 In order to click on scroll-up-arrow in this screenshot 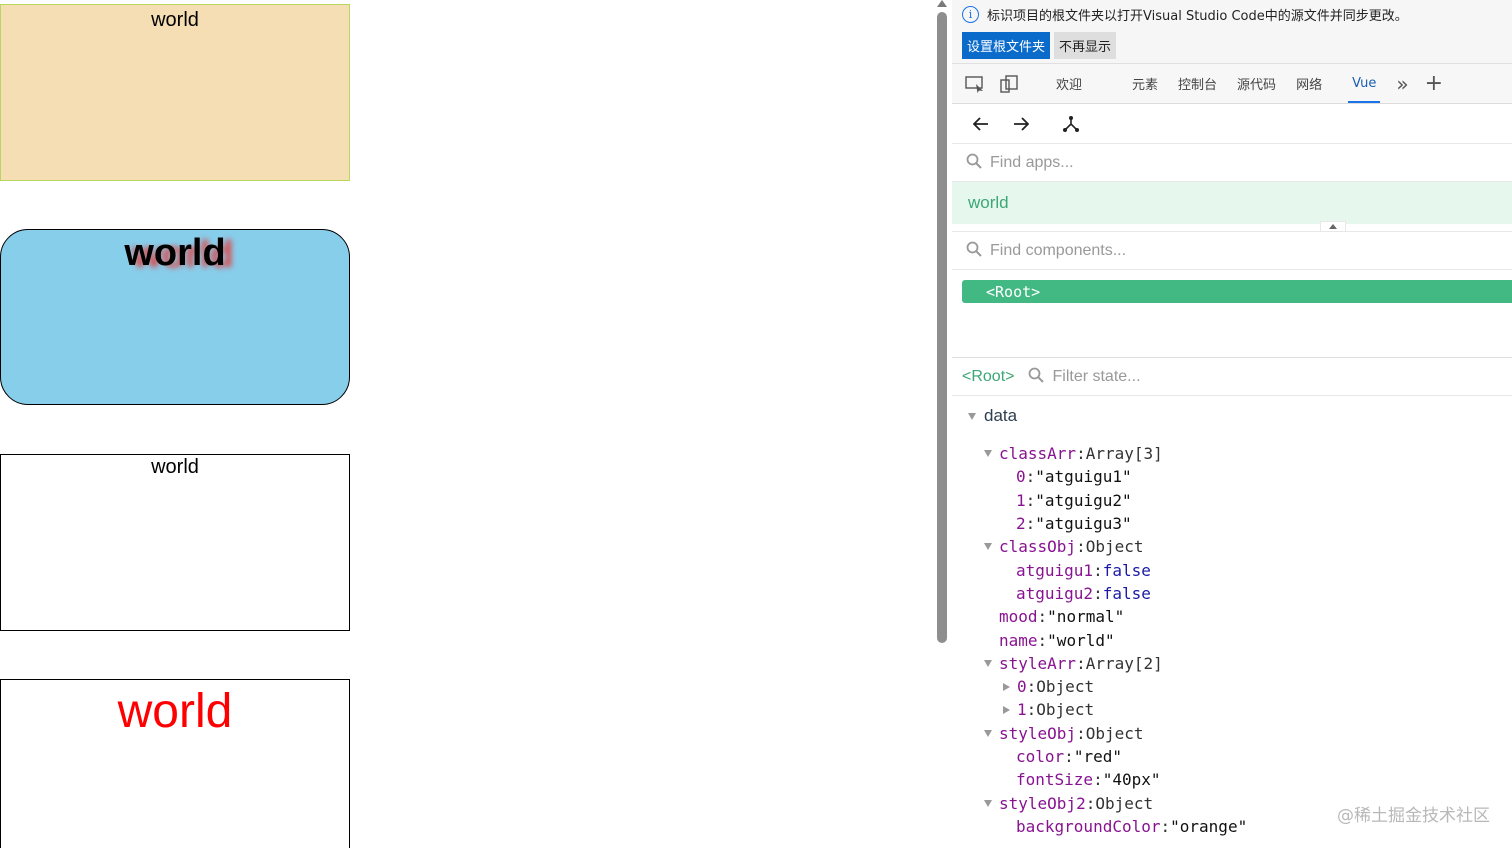, I will do `click(942, 3)`.